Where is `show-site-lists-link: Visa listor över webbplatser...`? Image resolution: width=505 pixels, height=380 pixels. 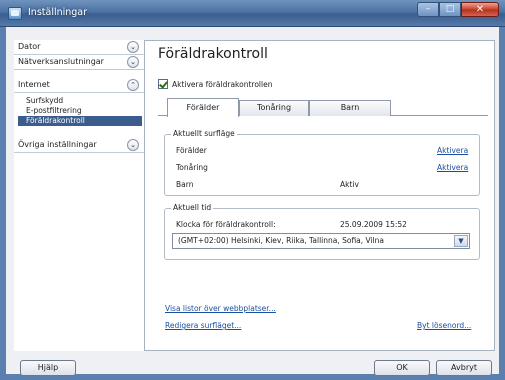 show-site-lists-link: Visa listor över webbplatser... is located at coordinates (220, 308).